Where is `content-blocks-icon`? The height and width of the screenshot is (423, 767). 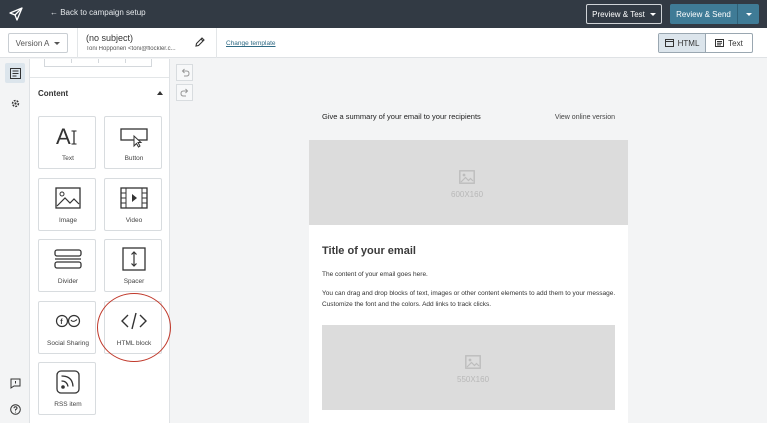
content-blocks-icon is located at coordinates (15, 73).